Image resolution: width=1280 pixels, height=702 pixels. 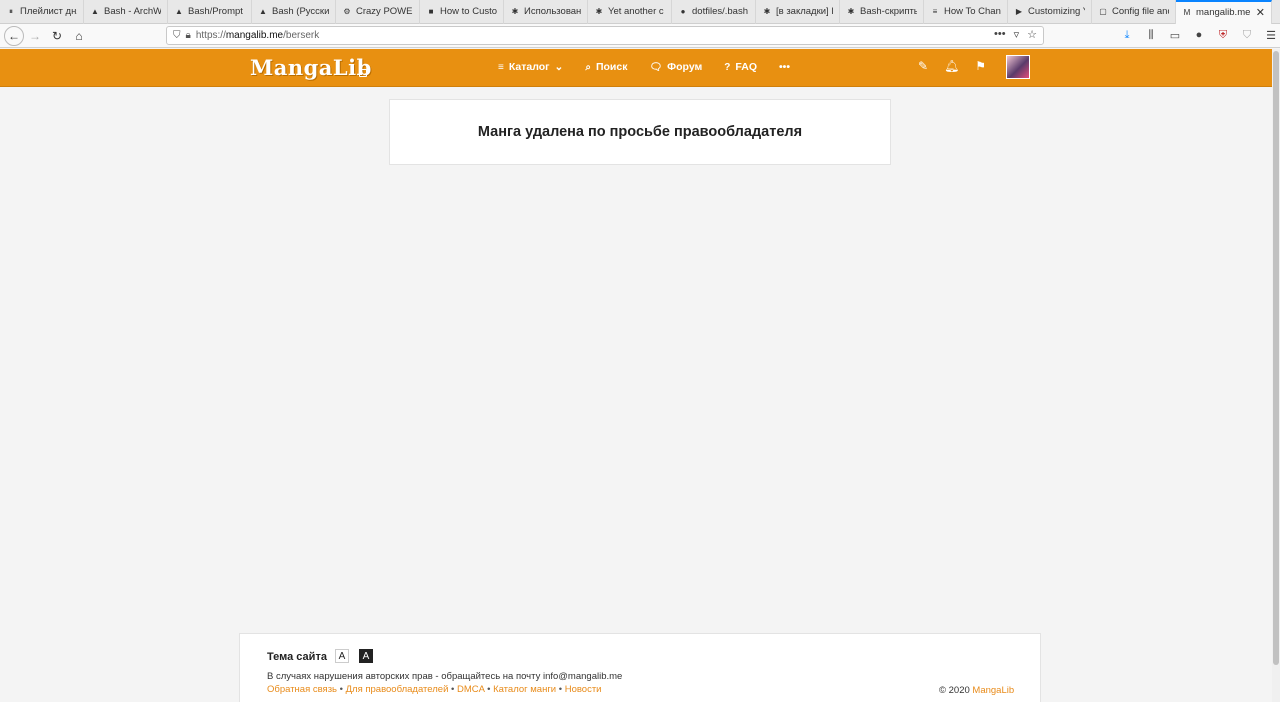 What do you see at coordinates (935, 11) in the screenshot?
I see `site-icon: ≡` at bounding box center [935, 11].